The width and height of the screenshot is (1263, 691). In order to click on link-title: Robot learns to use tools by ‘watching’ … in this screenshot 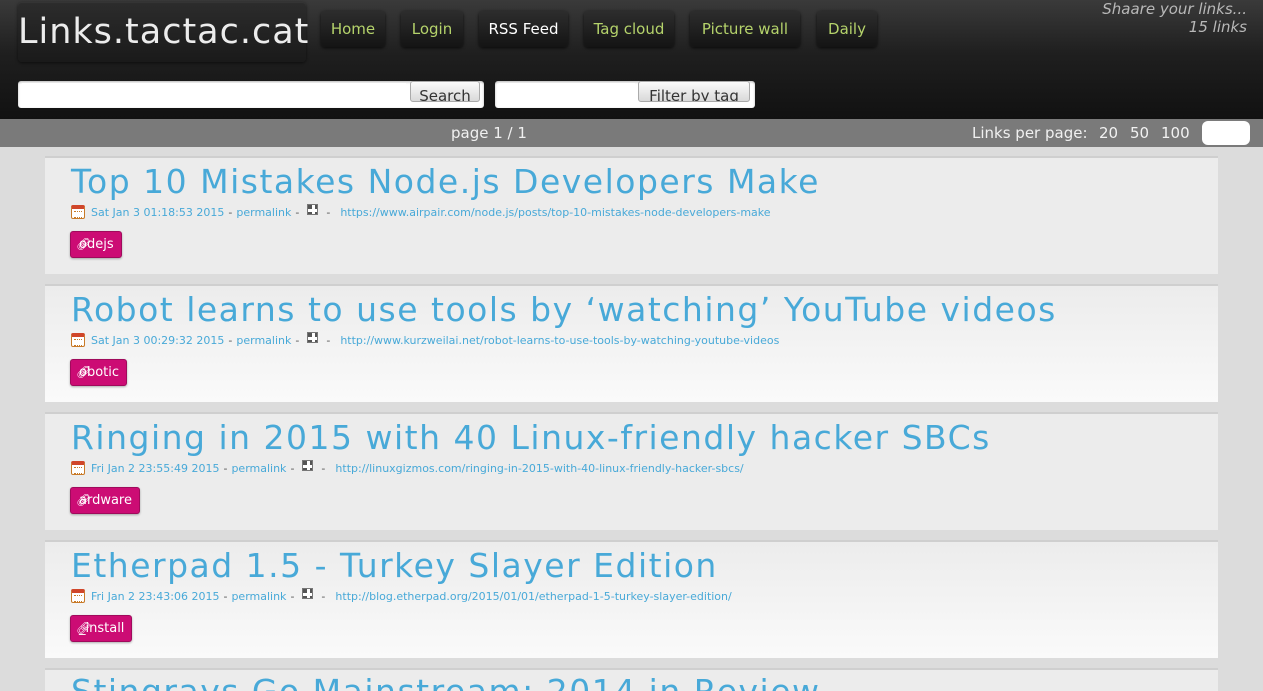, I will do `click(564, 309)`.